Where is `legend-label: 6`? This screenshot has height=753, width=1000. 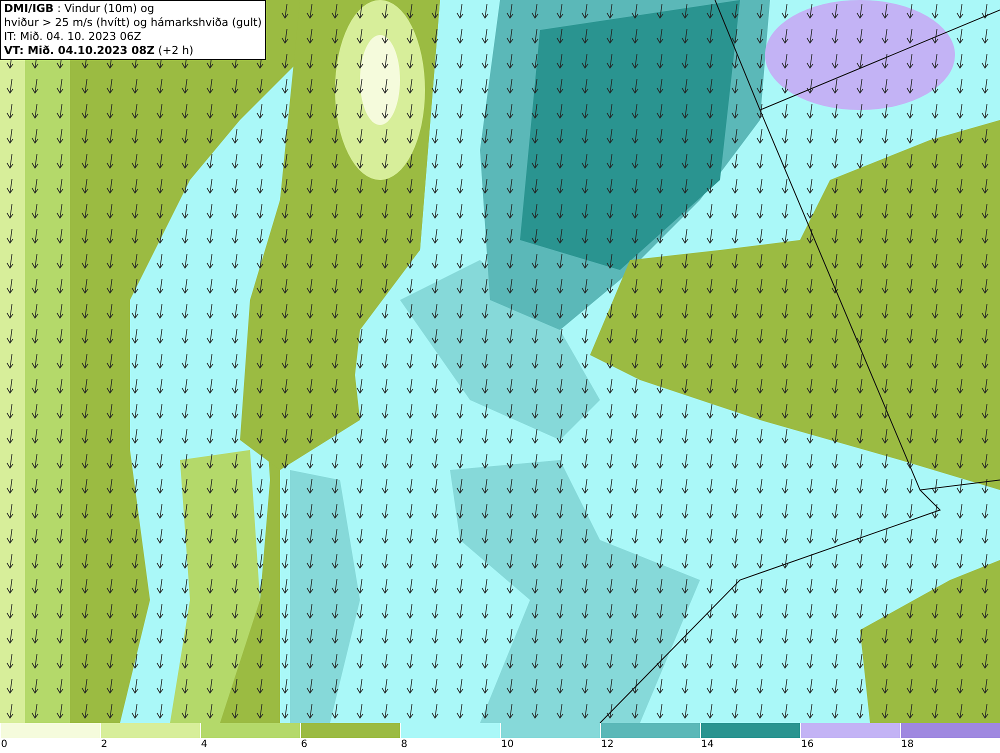 legend-label: 6 is located at coordinates (304, 745).